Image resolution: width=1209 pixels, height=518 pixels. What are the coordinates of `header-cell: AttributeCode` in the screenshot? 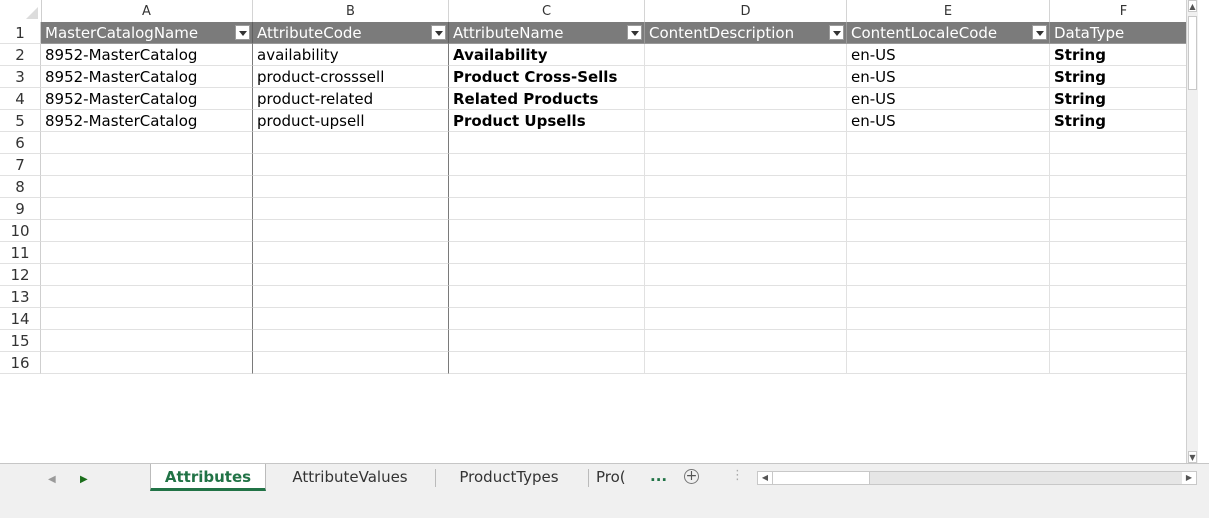 It's located at (351, 33).